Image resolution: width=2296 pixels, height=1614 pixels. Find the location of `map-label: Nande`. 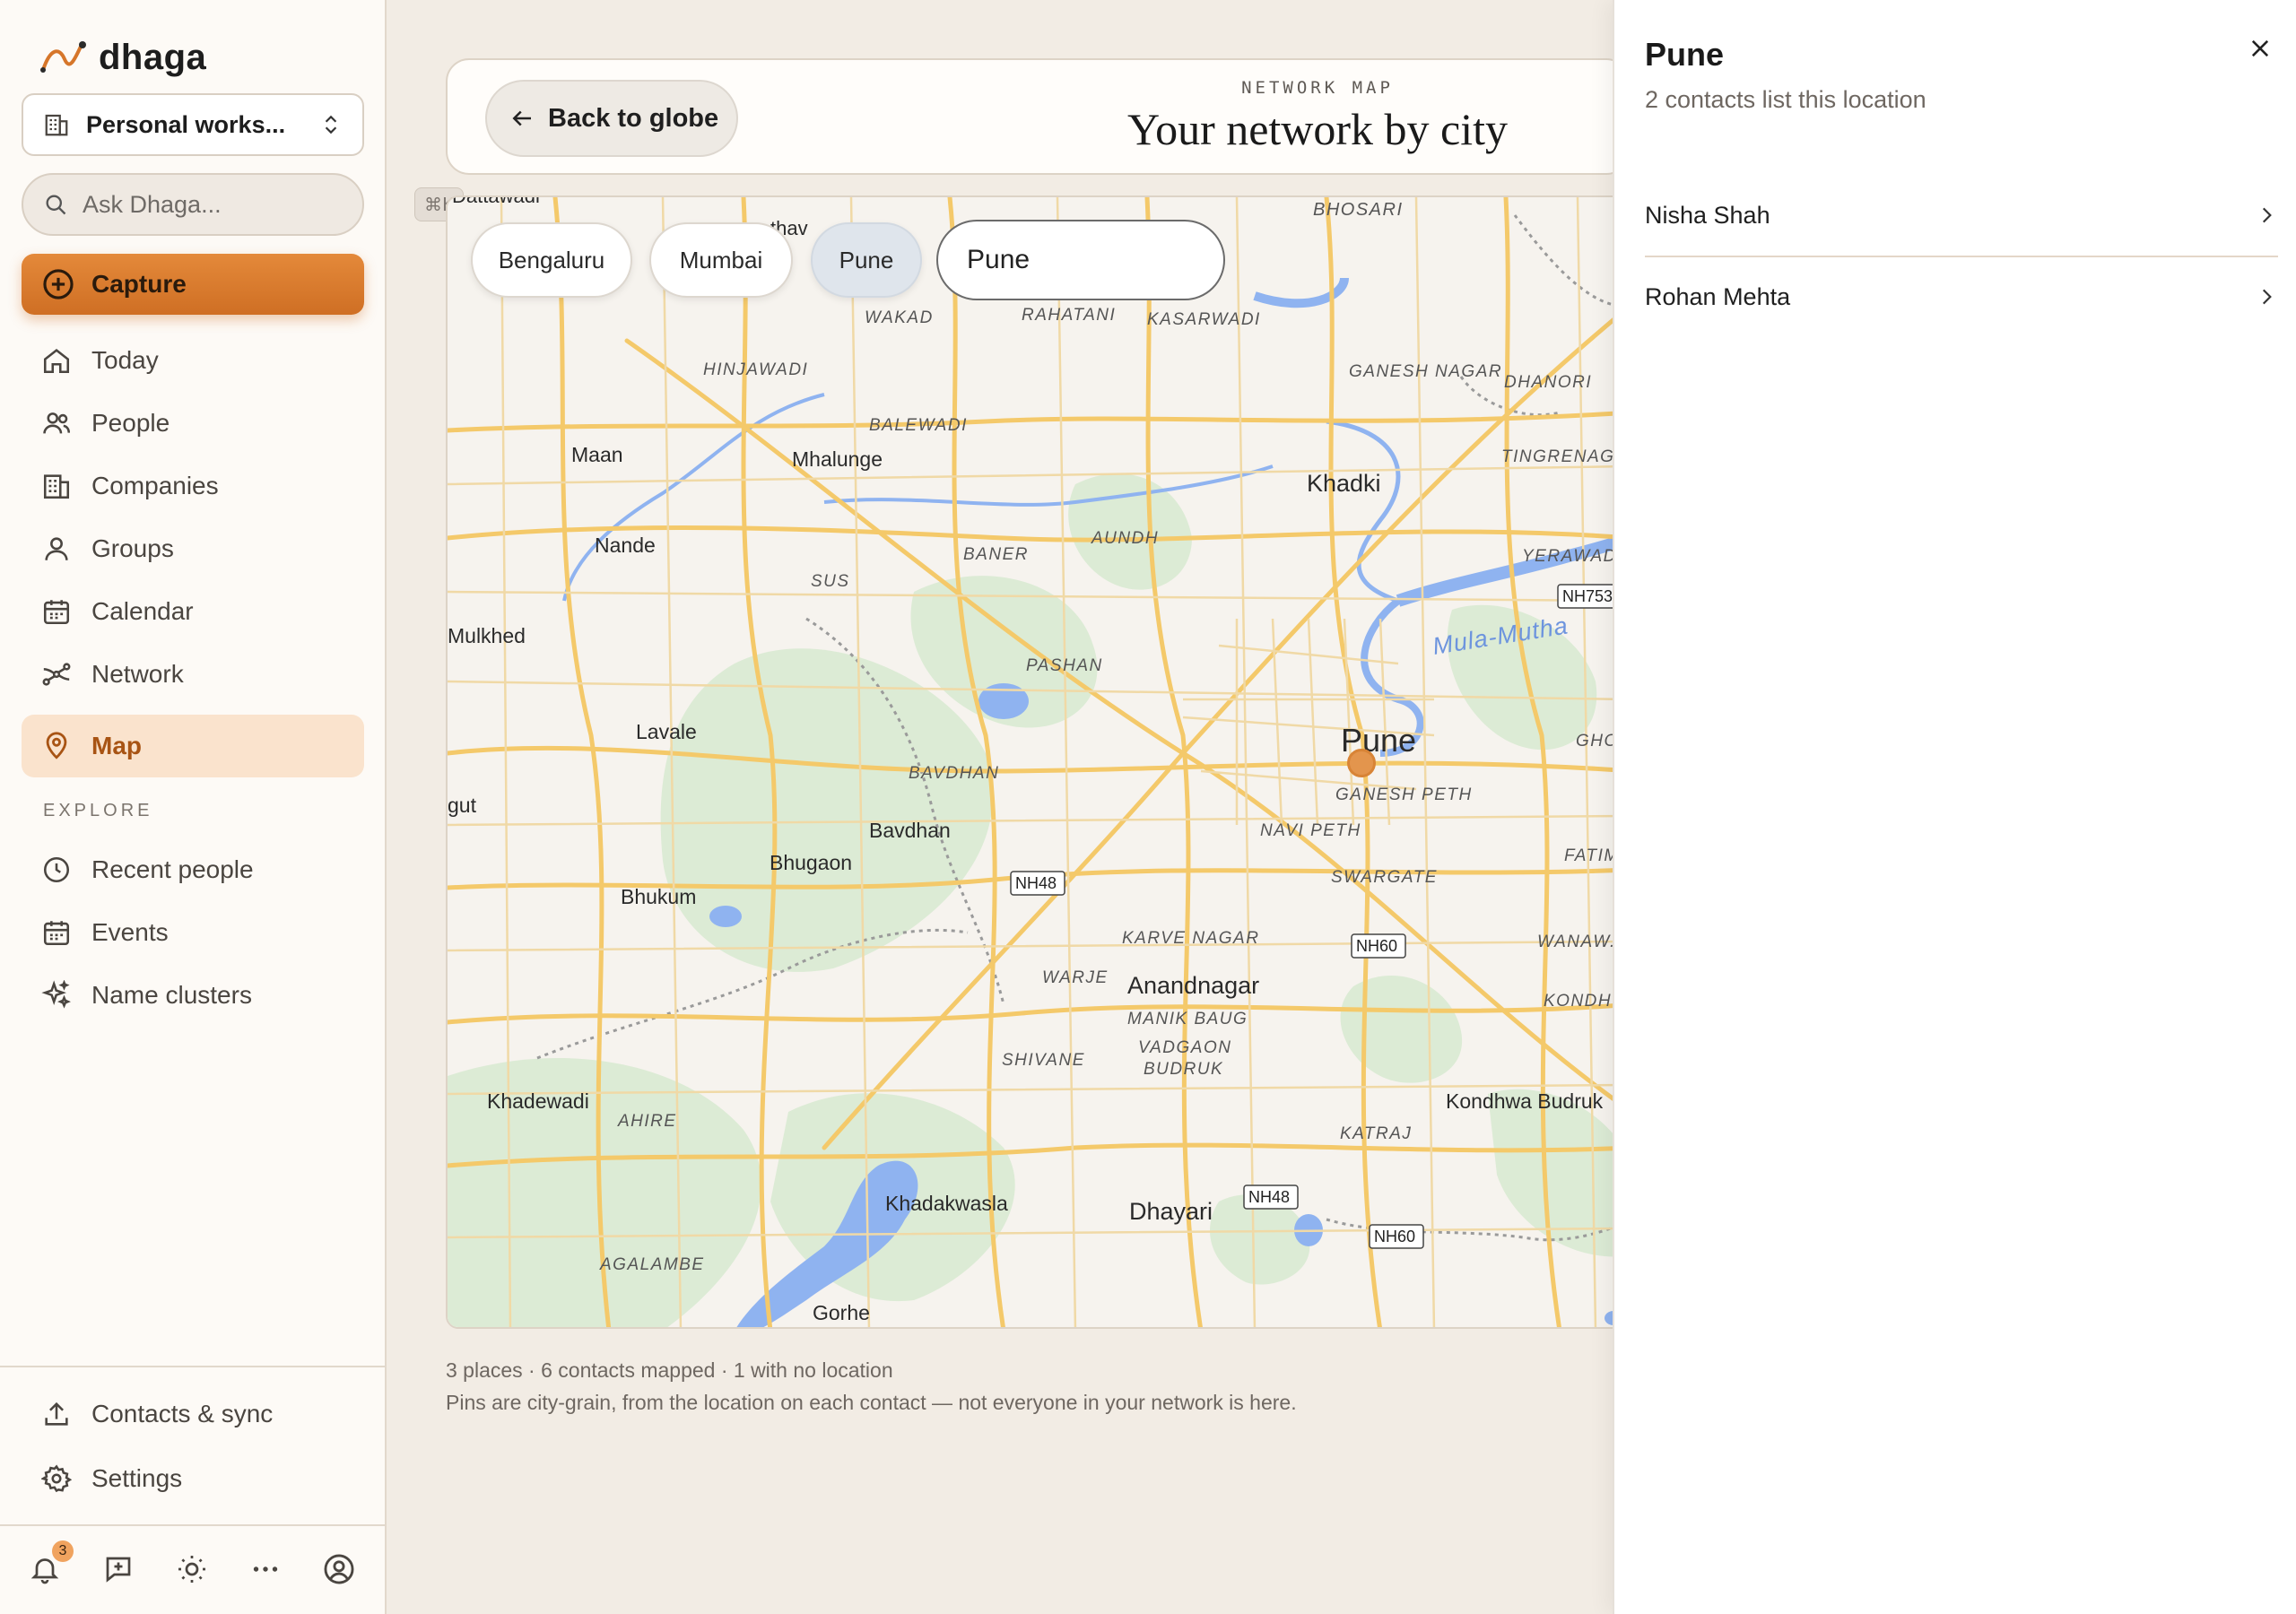

map-label: Nande is located at coordinates (625, 545).